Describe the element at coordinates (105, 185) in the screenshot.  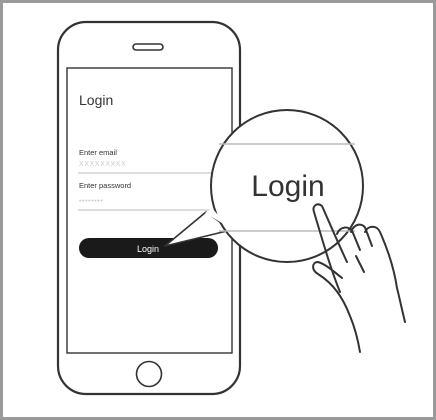
I see `password-label: Enter password` at that location.